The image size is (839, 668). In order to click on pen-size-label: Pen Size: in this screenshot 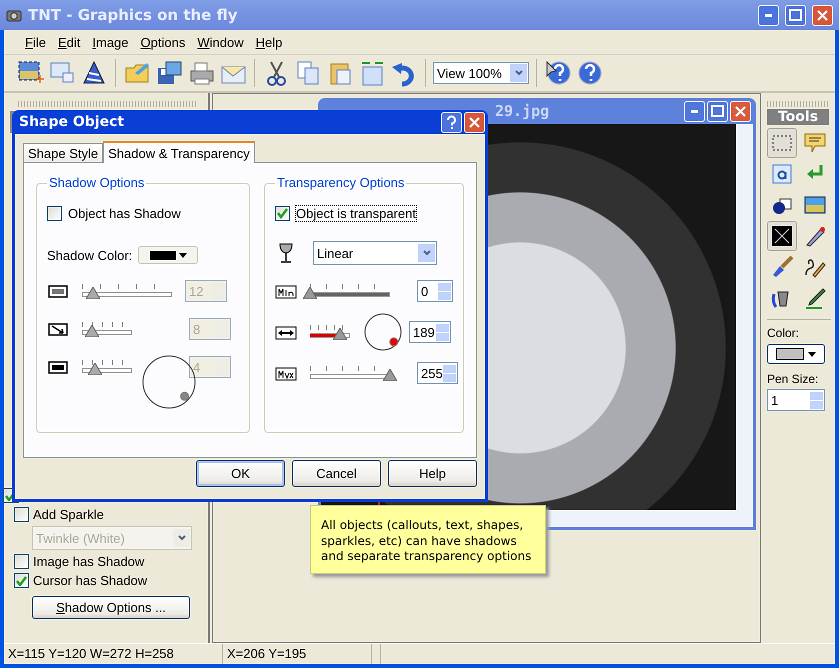, I will do `click(792, 379)`.